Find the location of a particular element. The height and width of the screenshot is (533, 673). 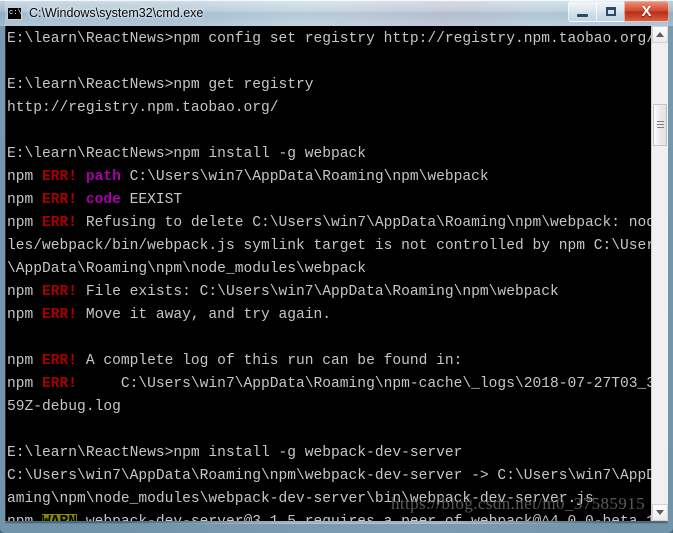

close-icon: X is located at coordinates (646, 11).